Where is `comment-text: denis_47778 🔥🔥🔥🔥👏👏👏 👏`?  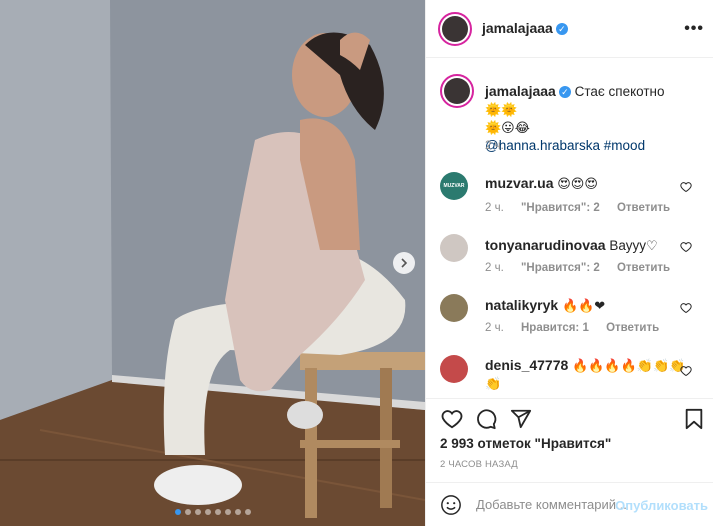
comment-text: denis_47778 🔥🔥🔥🔥👏👏👏 👏 is located at coordinates (587, 374).